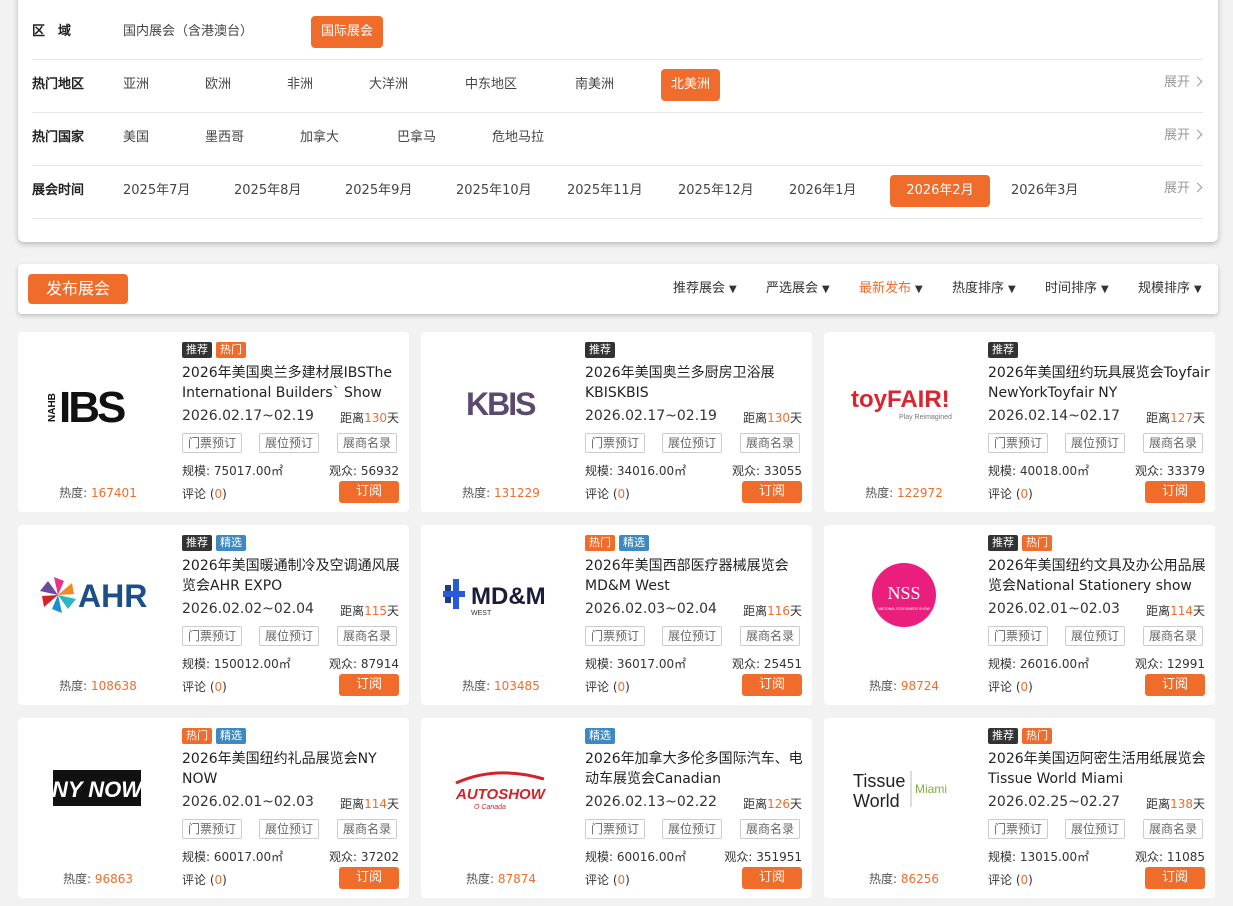  Describe the element at coordinates (136, 85) in the screenshot. I see `area-option-asia: 亚洲` at that location.